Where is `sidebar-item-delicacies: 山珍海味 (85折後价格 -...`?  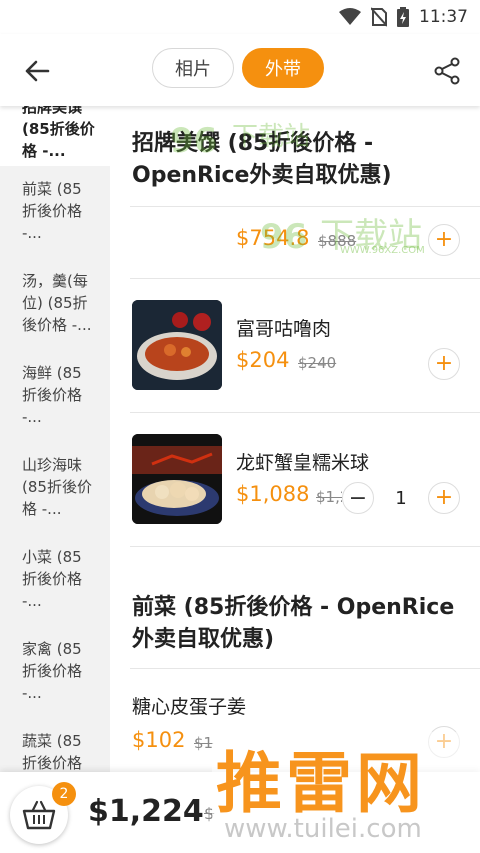 sidebar-item-delicacies: 山珍海味 (85折後价格 -... is located at coordinates (55, 488).